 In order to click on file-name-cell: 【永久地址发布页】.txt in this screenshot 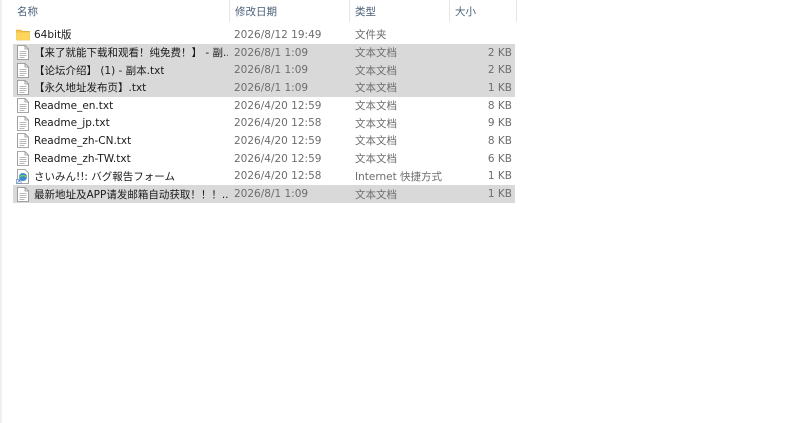, I will do `click(122, 88)`.